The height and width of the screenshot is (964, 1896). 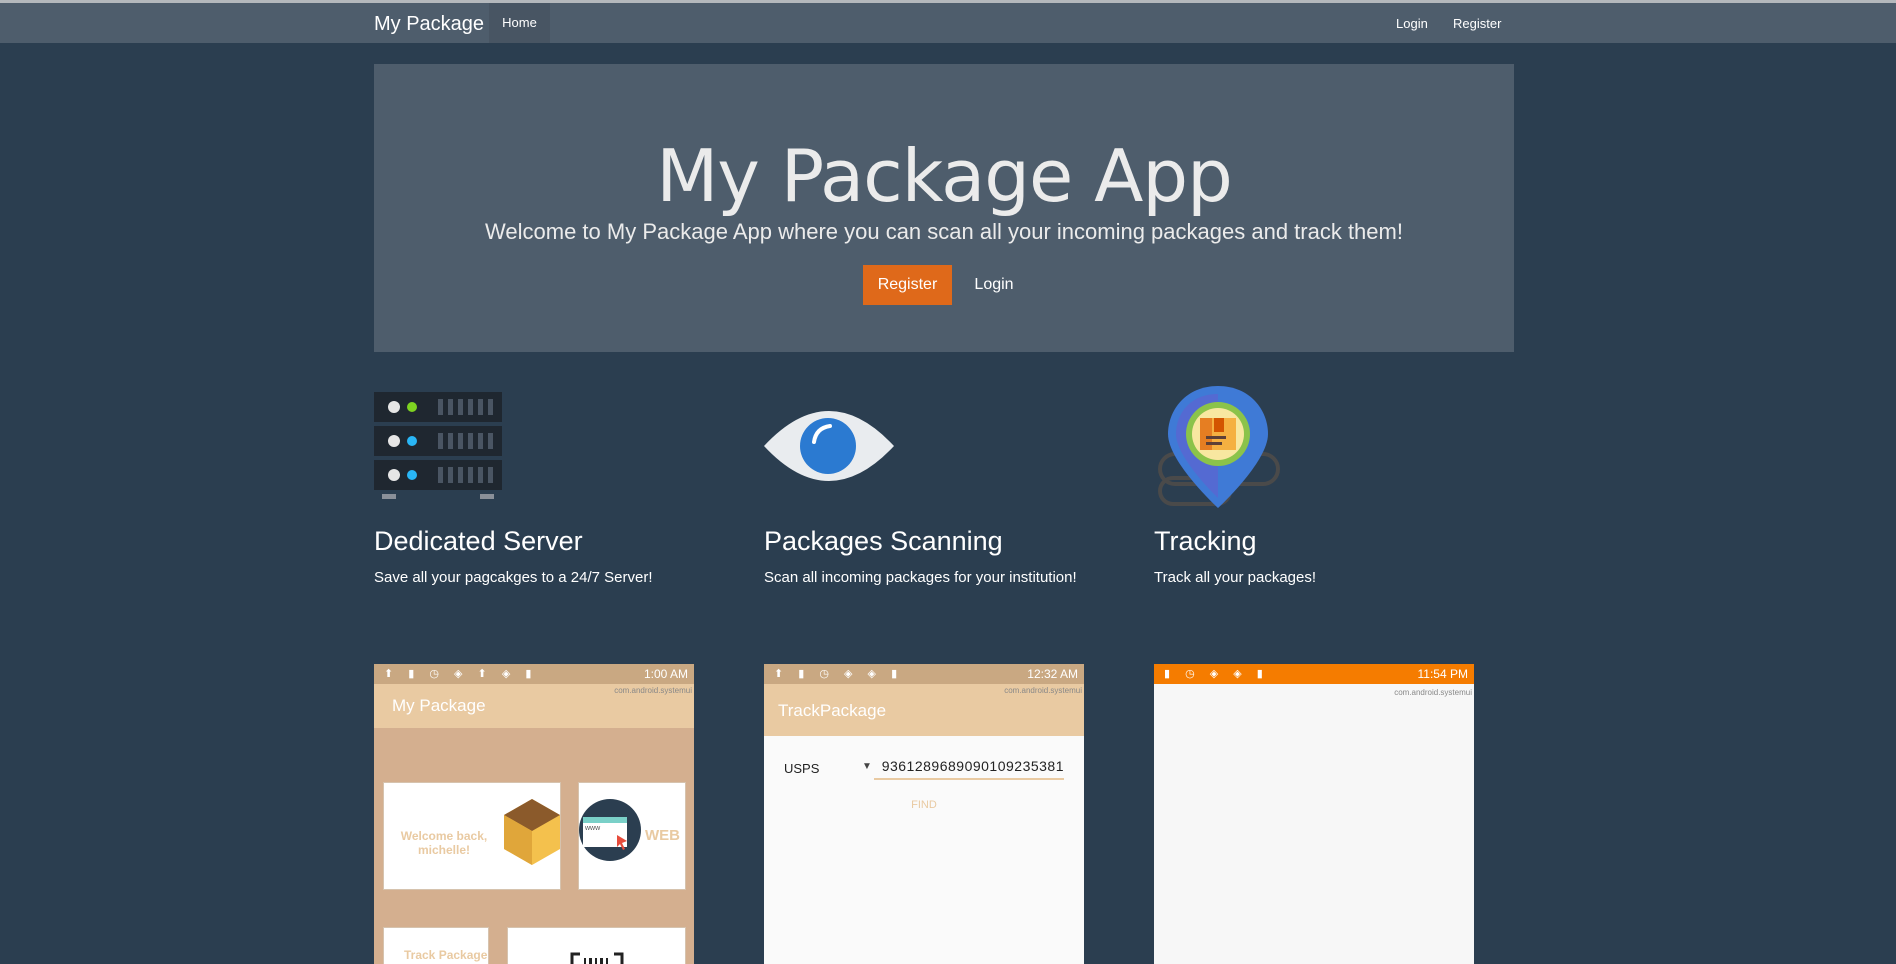 What do you see at coordinates (1412, 23) in the screenshot?
I see `nav-login-link: Login` at bounding box center [1412, 23].